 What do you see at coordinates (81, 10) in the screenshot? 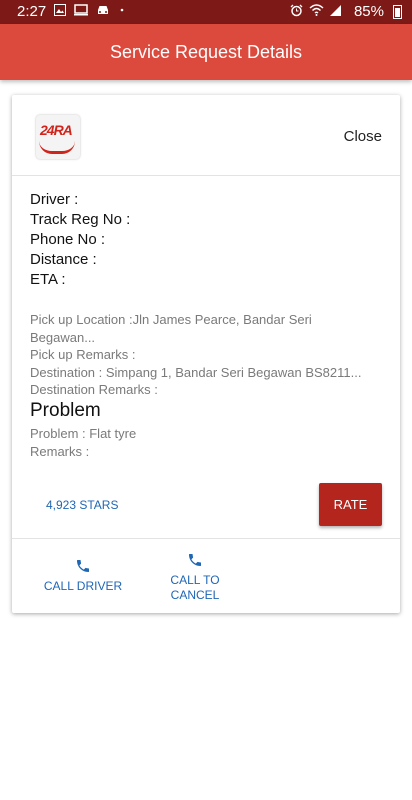
I see `monitor-icon` at bounding box center [81, 10].